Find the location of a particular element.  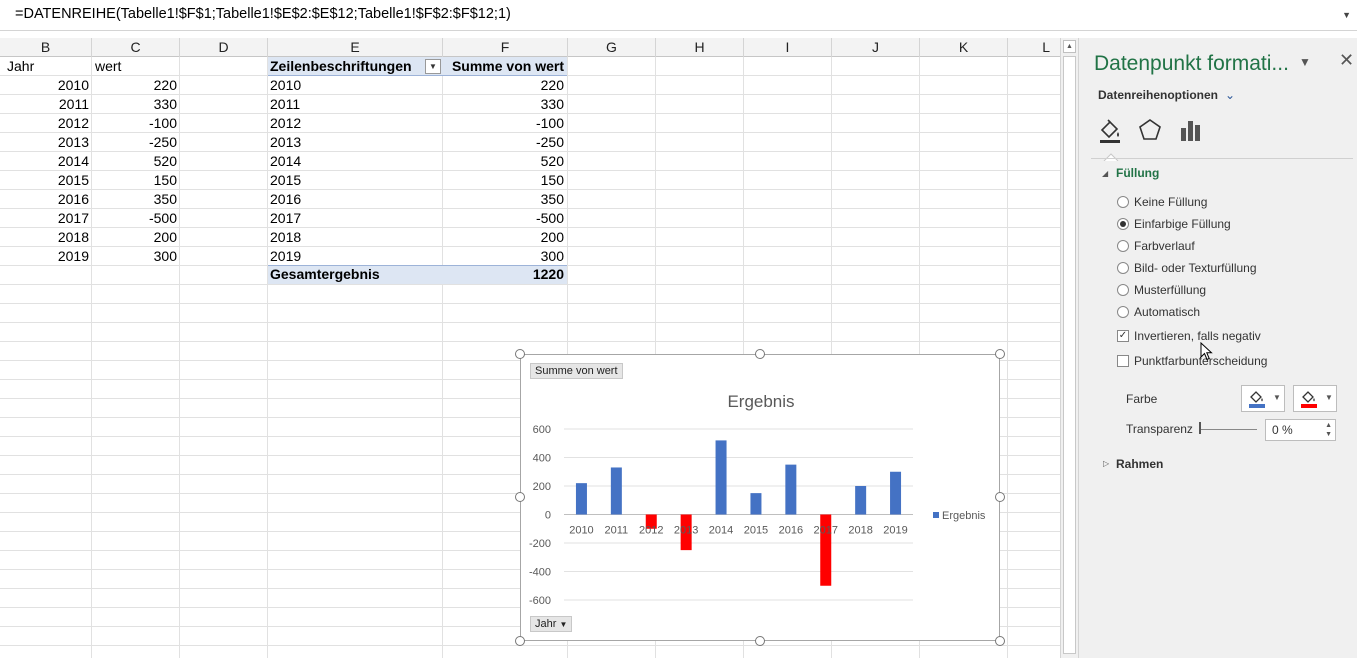

spinner-arrows-icon: ▲ ▼ is located at coordinates (1328, 430).